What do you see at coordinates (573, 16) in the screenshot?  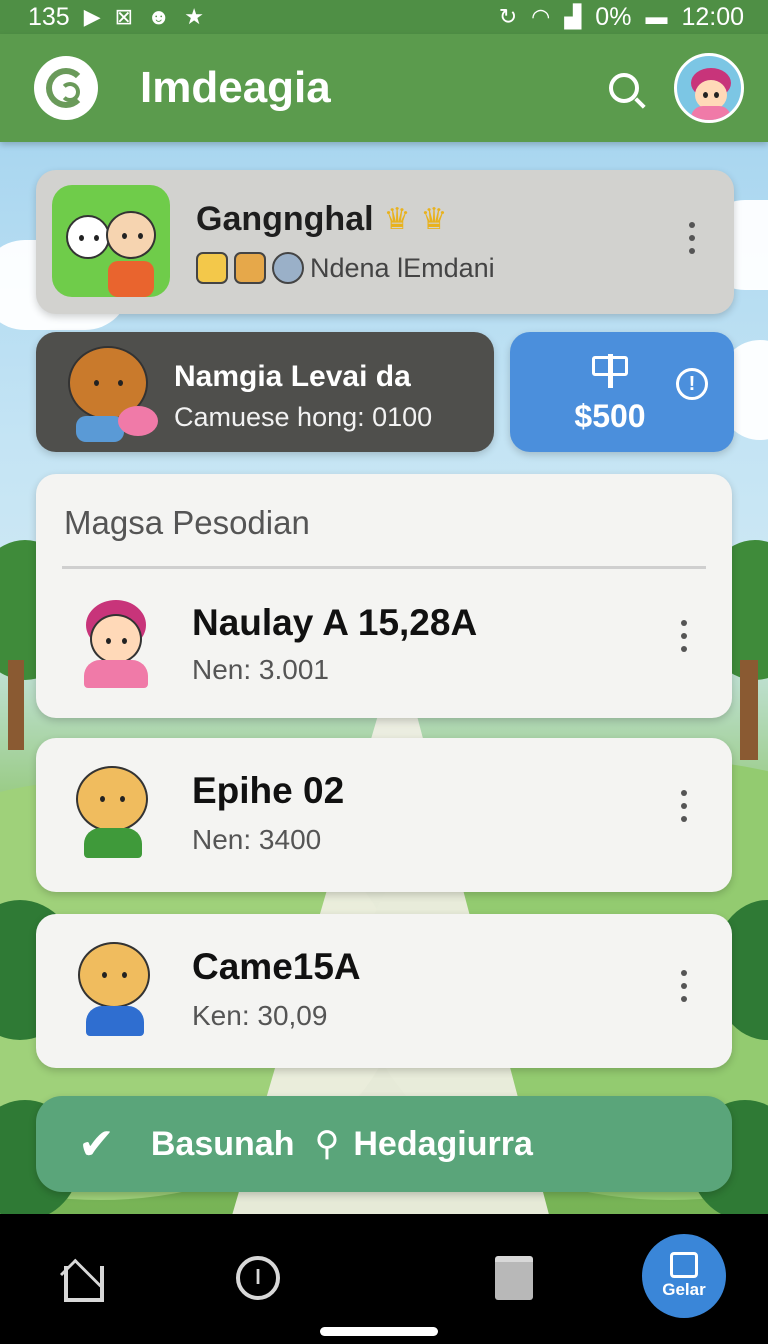 I see `signal-icon: ▟` at bounding box center [573, 16].